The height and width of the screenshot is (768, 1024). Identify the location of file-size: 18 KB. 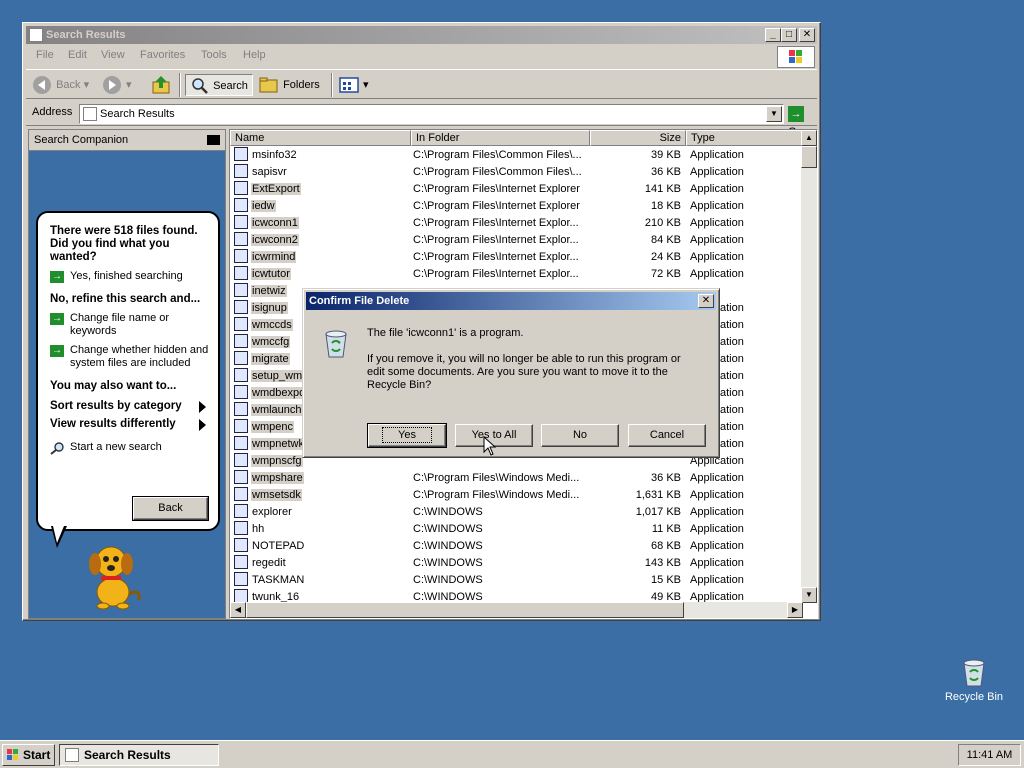
(666, 206).